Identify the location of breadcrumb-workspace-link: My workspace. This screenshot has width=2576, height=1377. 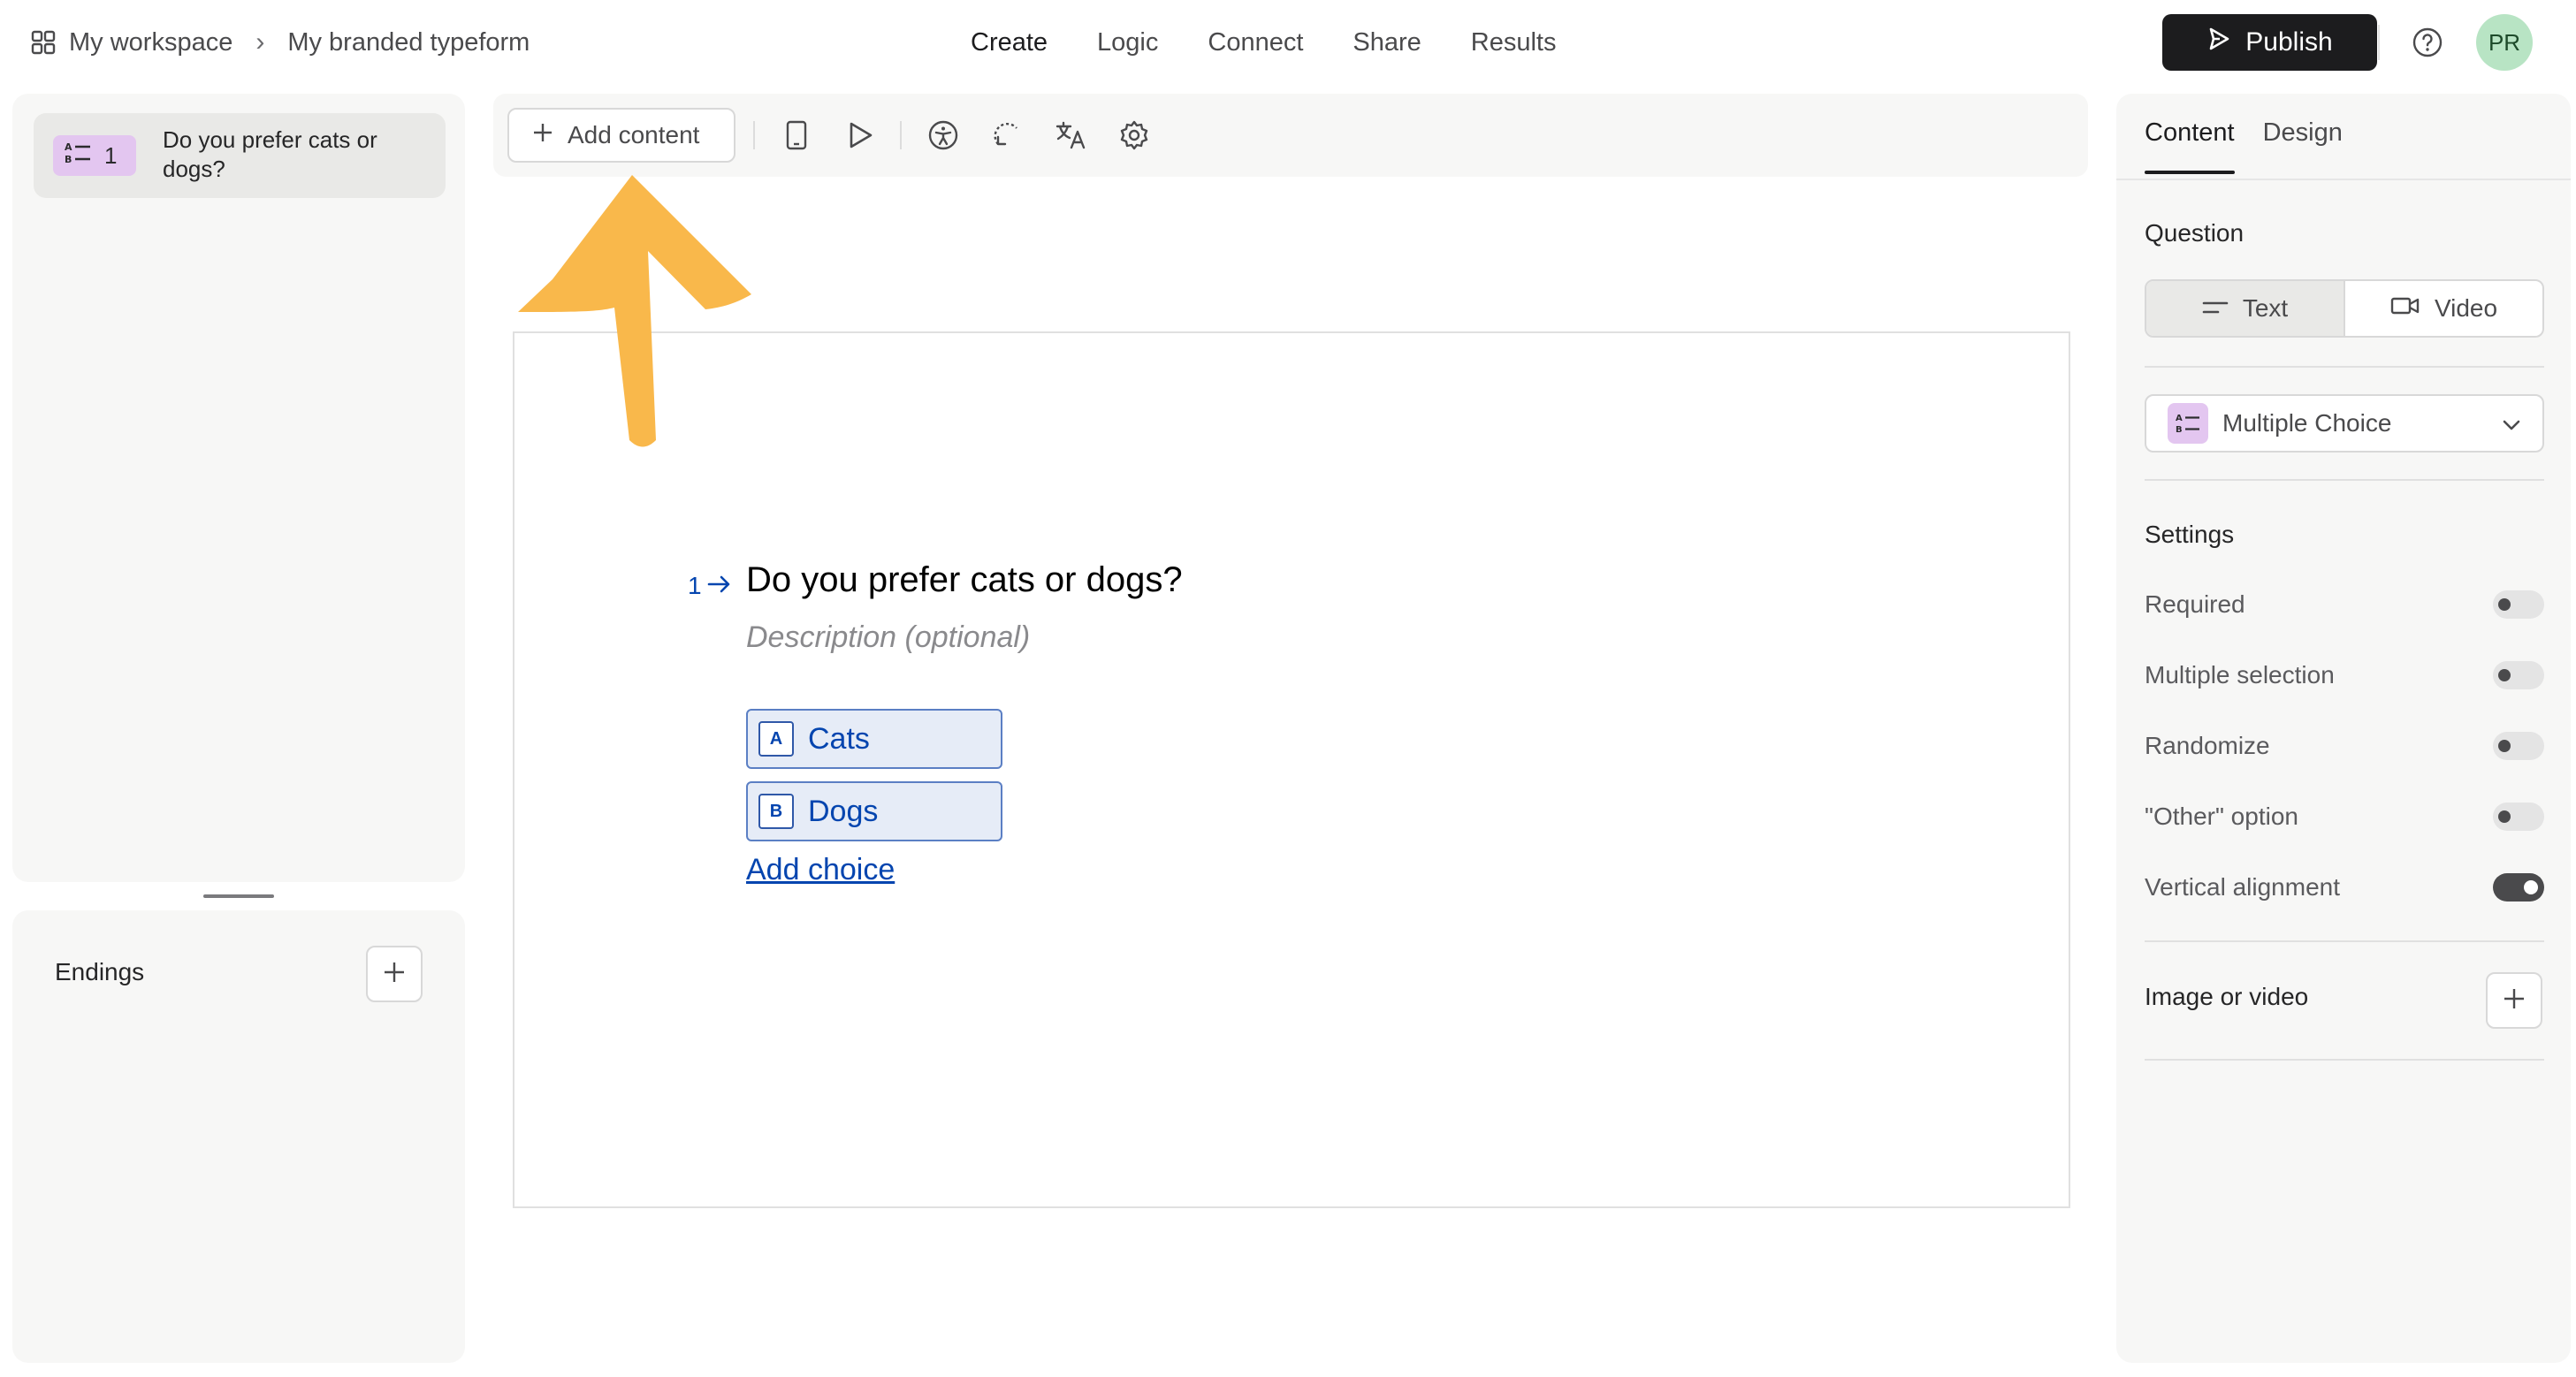
(150, 42).